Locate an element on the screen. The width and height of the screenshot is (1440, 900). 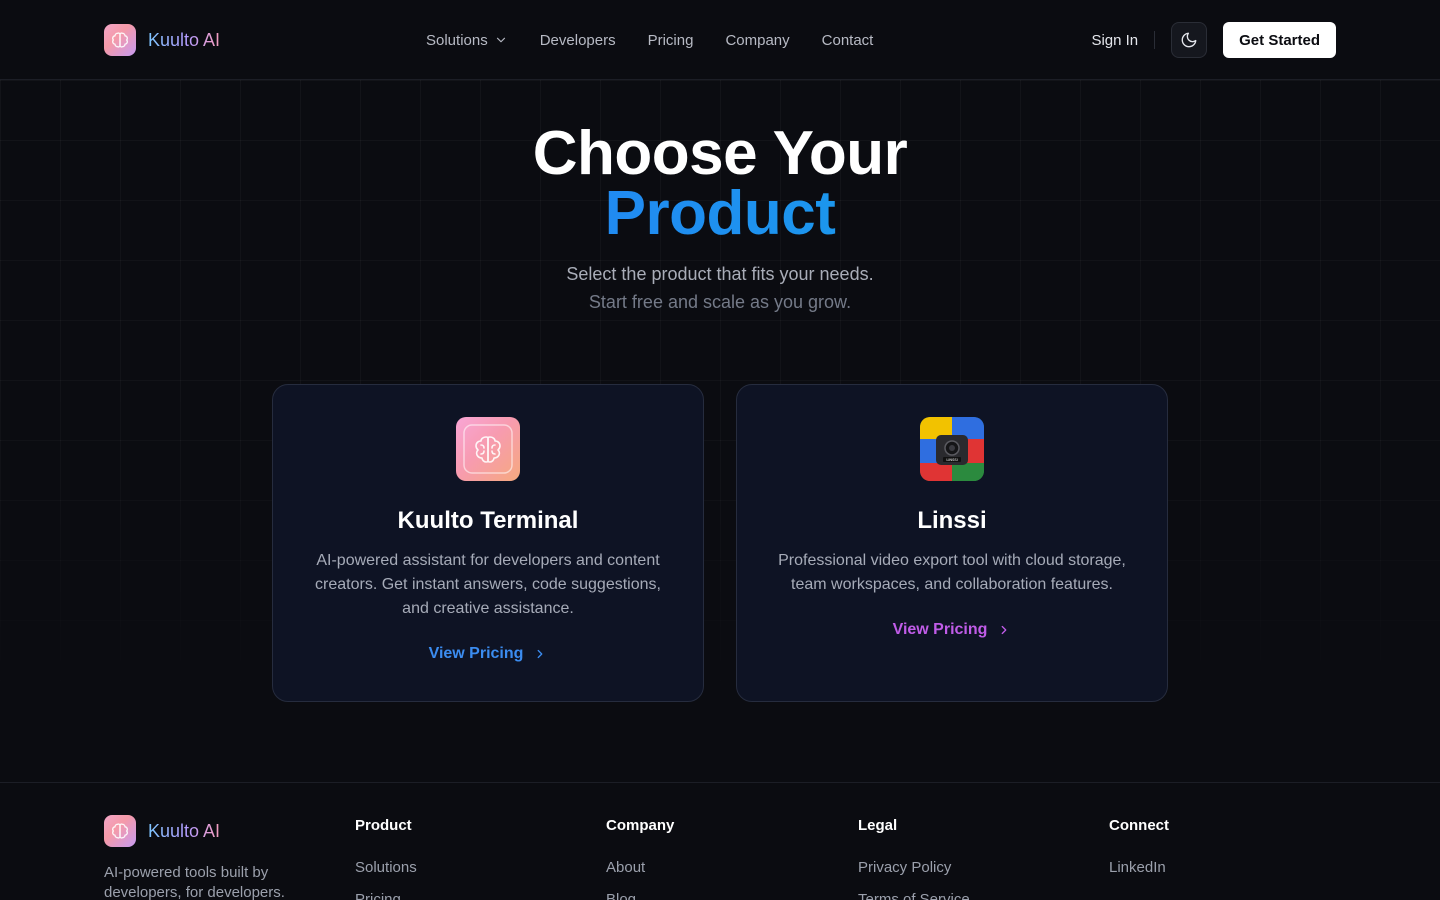
nav-pricing-label: Pricing is located at coordinates (670, 40).